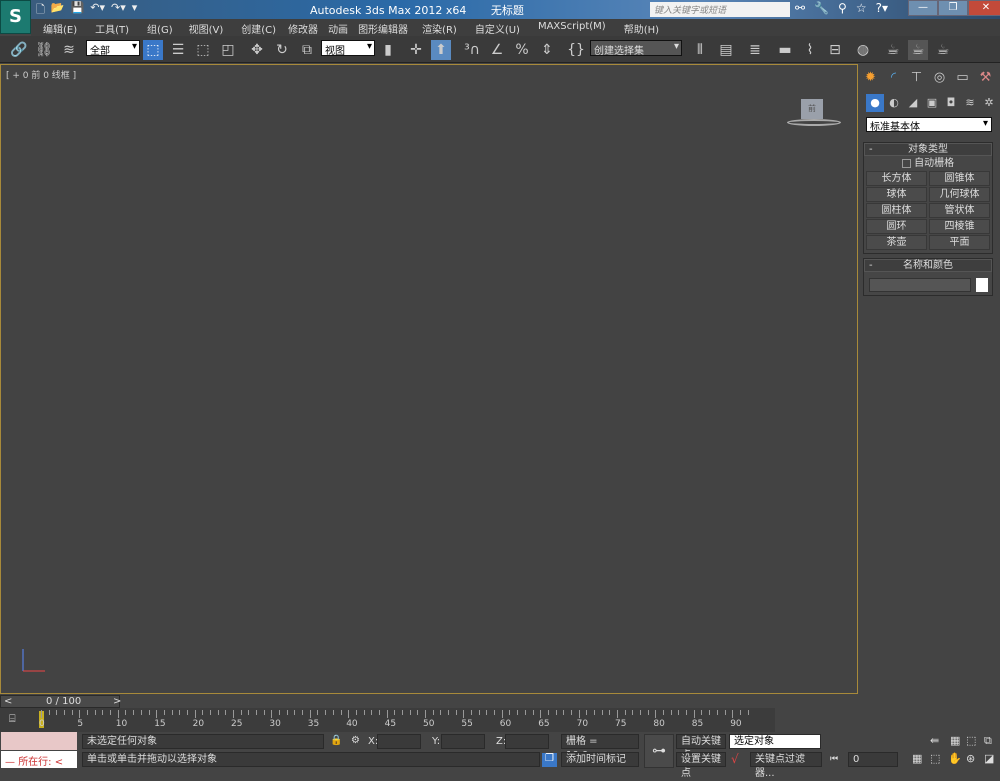  What do you see at coordinates (153, 50) in the screenshot?
I see `select-object-icon: ⬚` at bounding box center [153, 50].